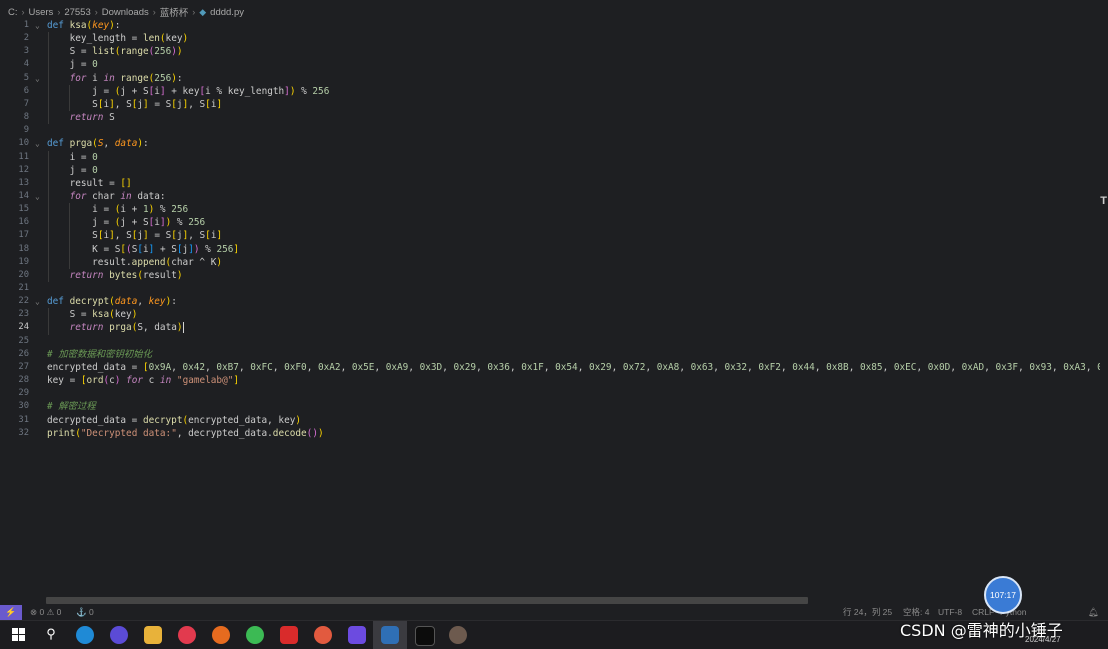 The width and height of the screenshot is (1108, 649). Describe the element at coordinates (23, 222) in the screenshot. I see `line-number: 16` at that location.